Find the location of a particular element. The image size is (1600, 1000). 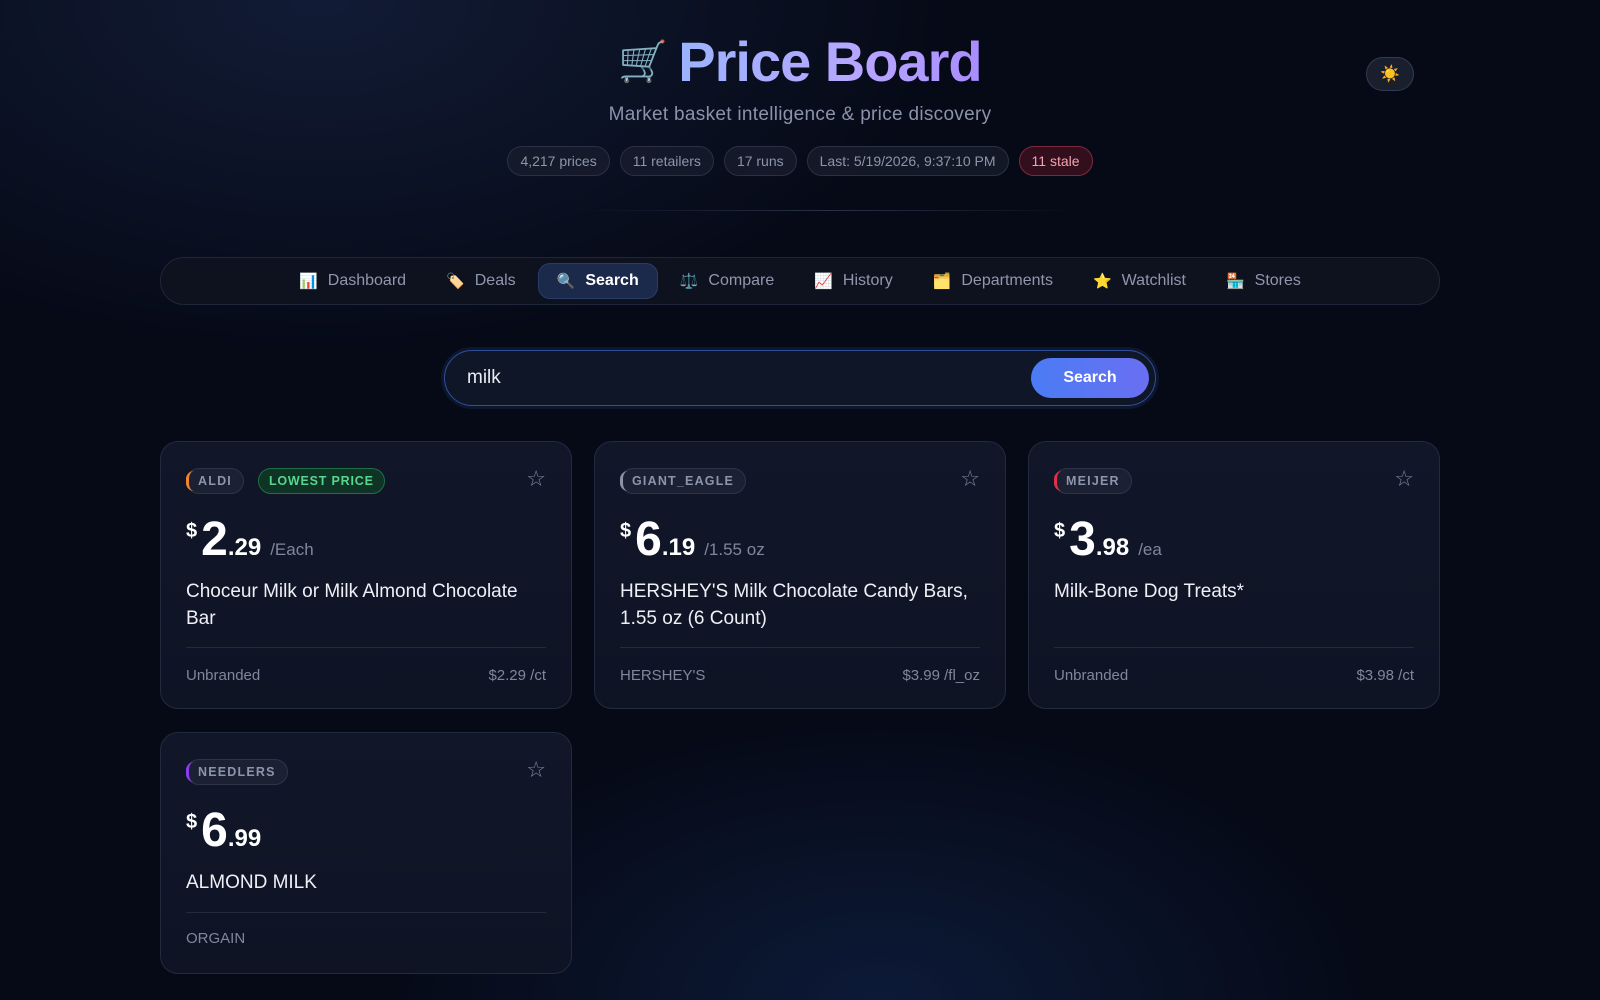

card-footer: ORGAIN is located at coordinates (366, 938).